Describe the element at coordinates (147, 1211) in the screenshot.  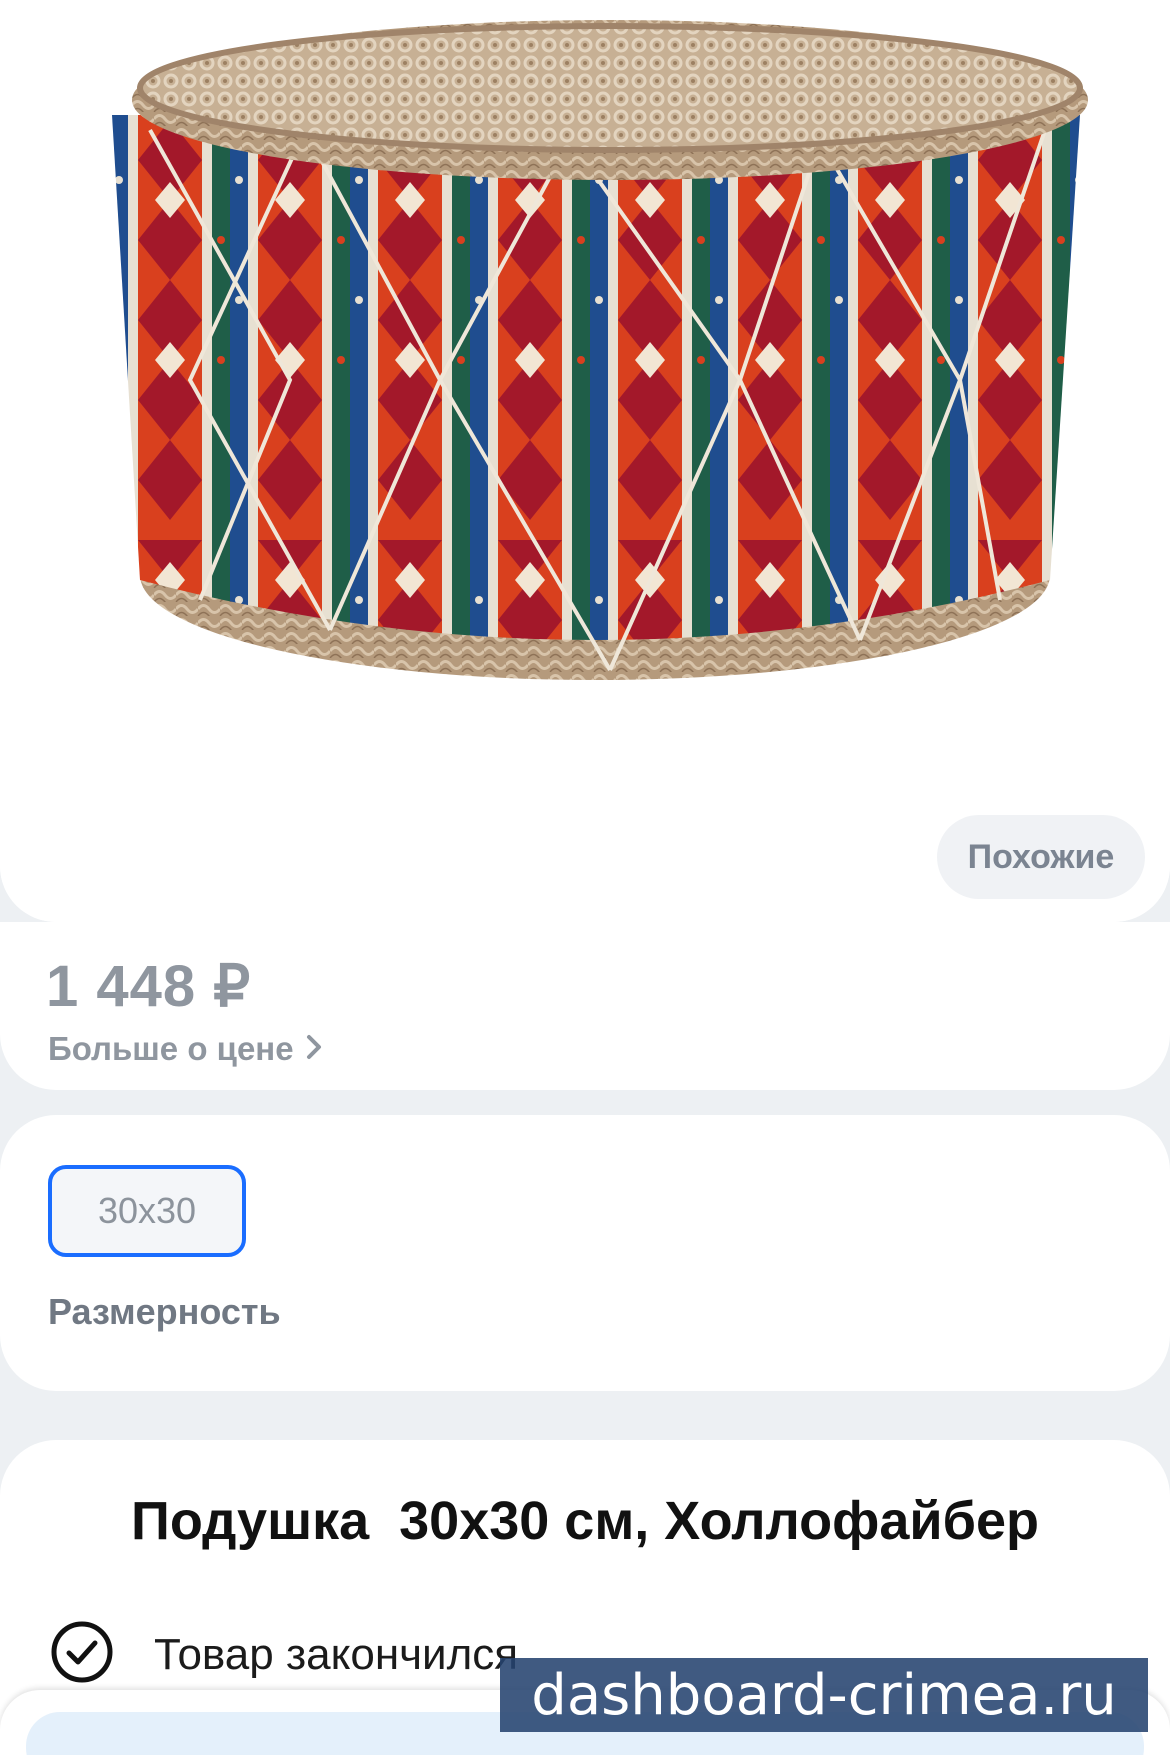
I see `size-option-30x30: 30x30` at that location.